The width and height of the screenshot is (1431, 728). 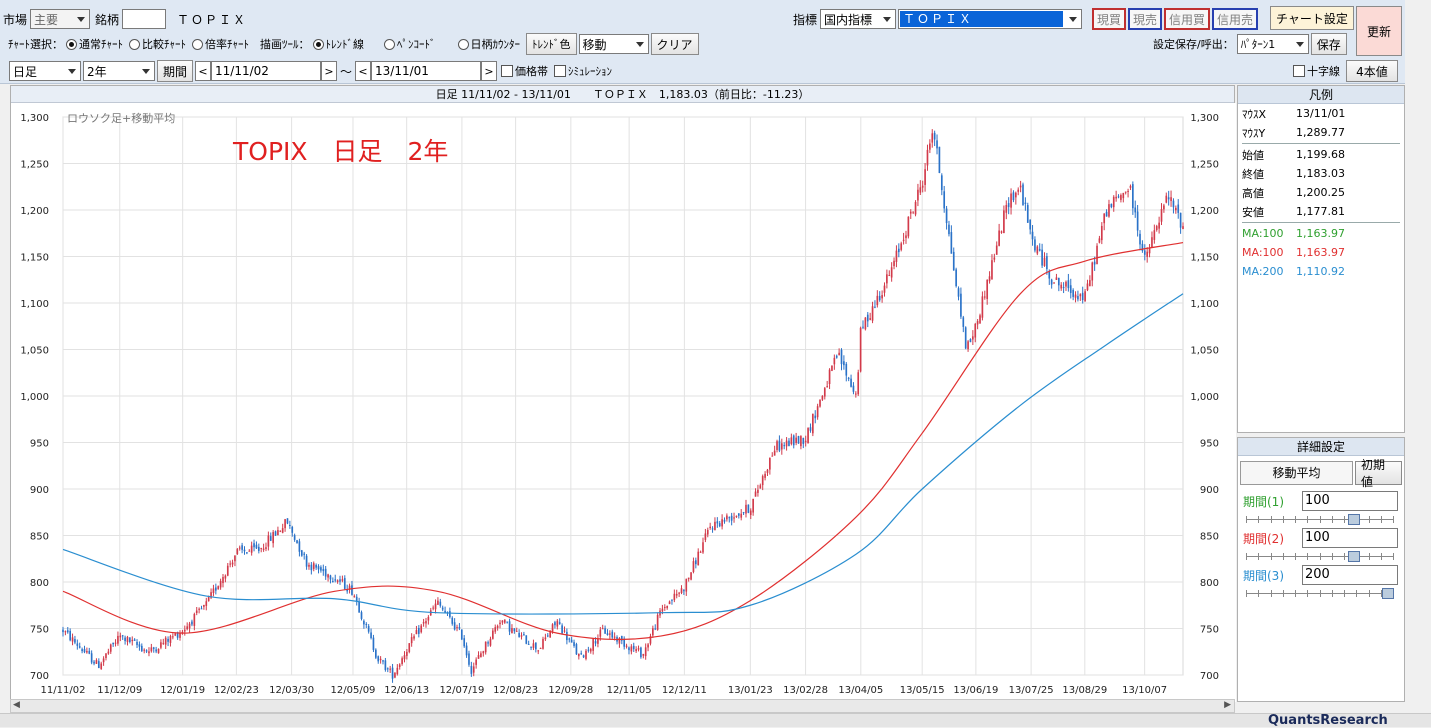 What do you see at coordinates (488, 44) in the screenshot?
I see `radio-day-counter: 日柄ｶｳﾝﾀｰ` at bounding box center [488, 44].